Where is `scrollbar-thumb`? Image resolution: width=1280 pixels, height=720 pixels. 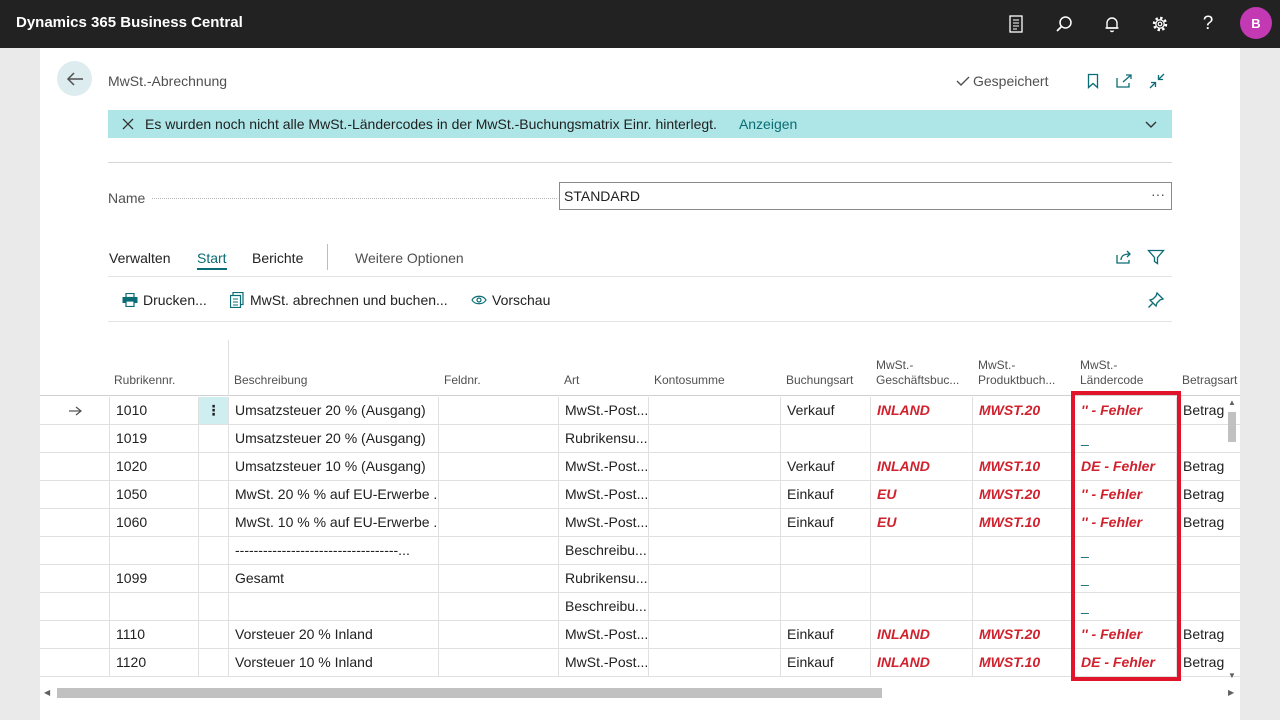
scrollbar-thumb is located at coordinates (469, 693).